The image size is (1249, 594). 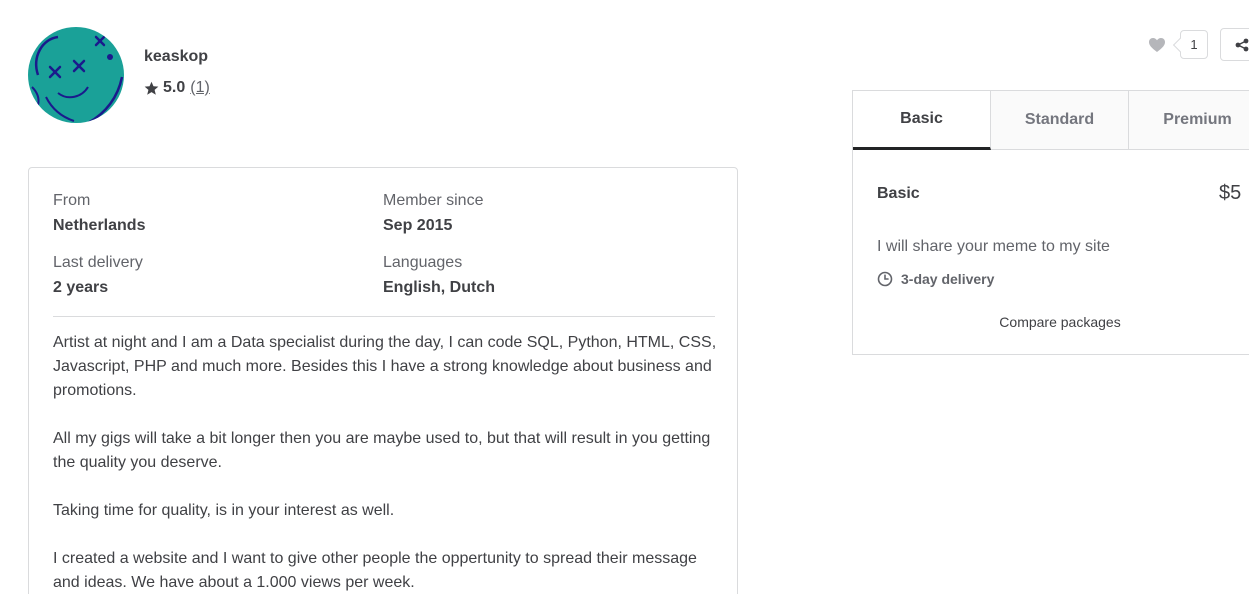 What do you see at coordinates (1051, 322) in the screenshot?
I see `compare-packages-link: Compare packages` at bounding box center [1051, 322].